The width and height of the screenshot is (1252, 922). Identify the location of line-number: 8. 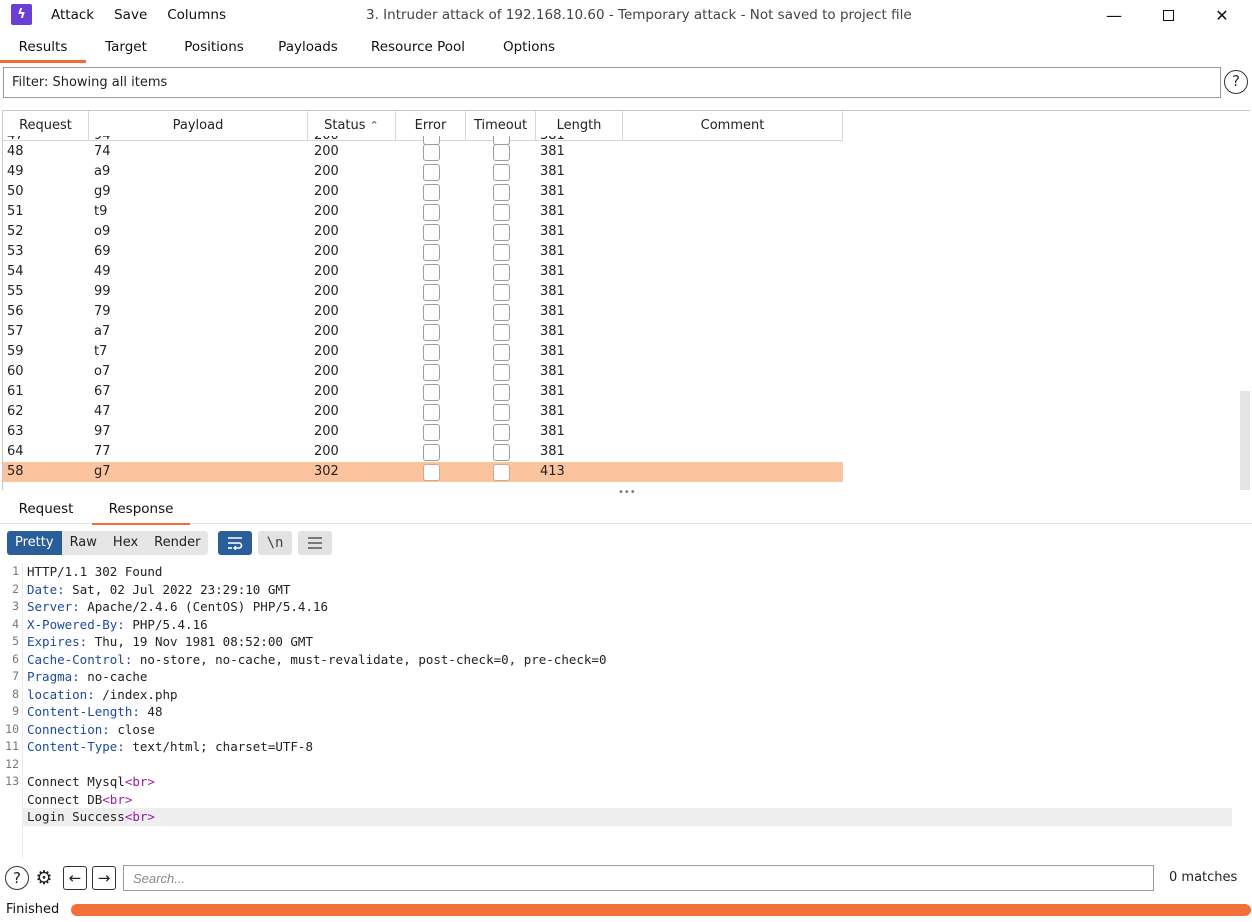
(15, 693).